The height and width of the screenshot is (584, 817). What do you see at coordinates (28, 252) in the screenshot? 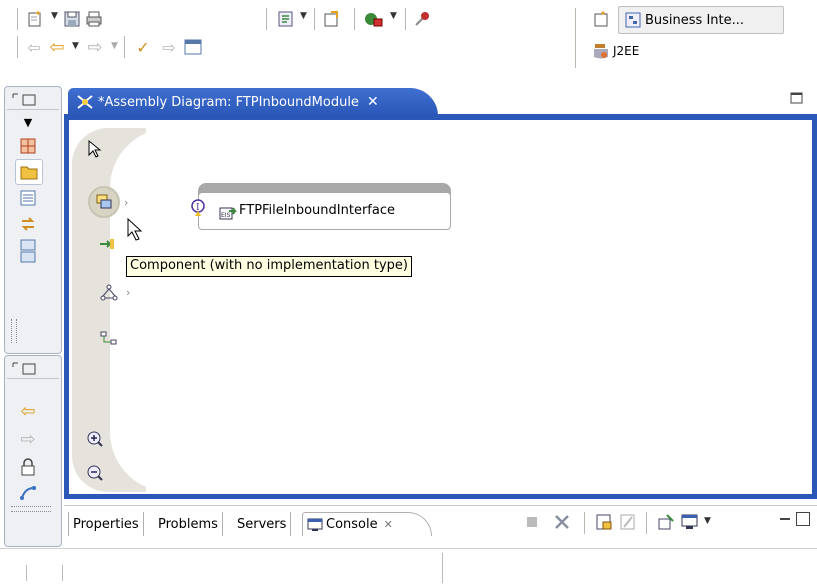
I see `minimized-views-icon` at bounding box center [28, 252].